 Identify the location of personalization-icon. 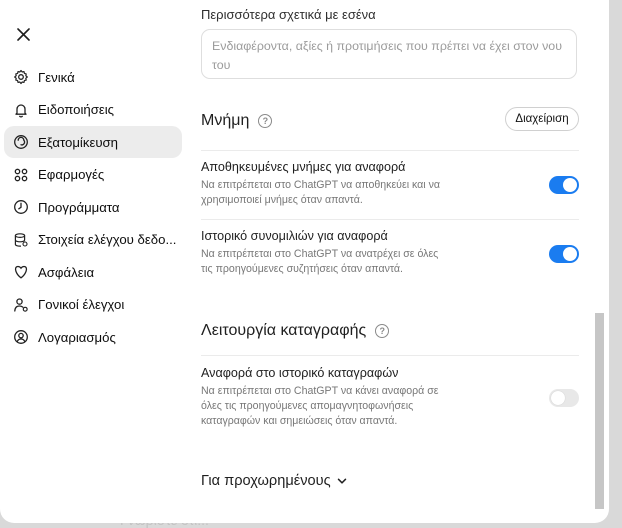
(21, 142).